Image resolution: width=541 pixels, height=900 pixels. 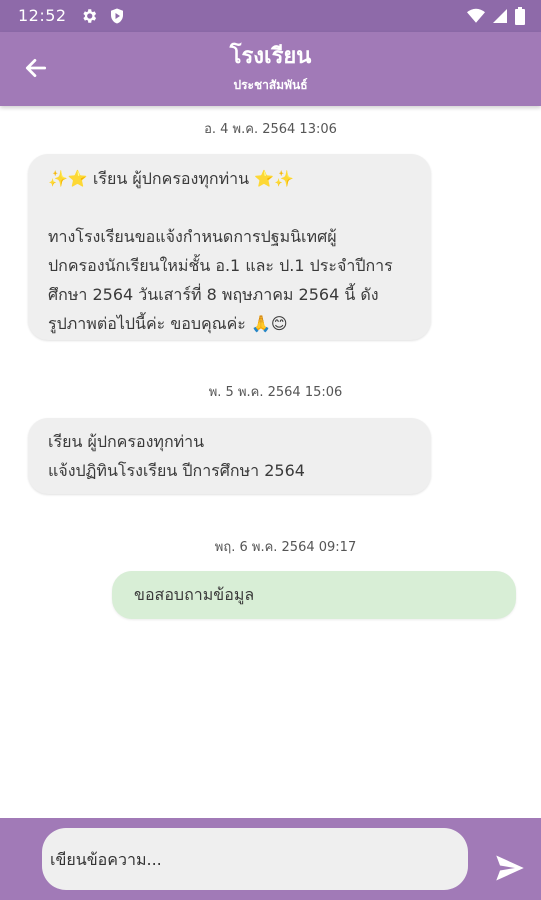 What do you see at coordinates (168, 323) in the screenshot?
I see `message-text-line: รูปภาพต่อไปนี้ค่ะ ขอบคุณค่ะ 🙏😊` at bounding box center [168, 323].